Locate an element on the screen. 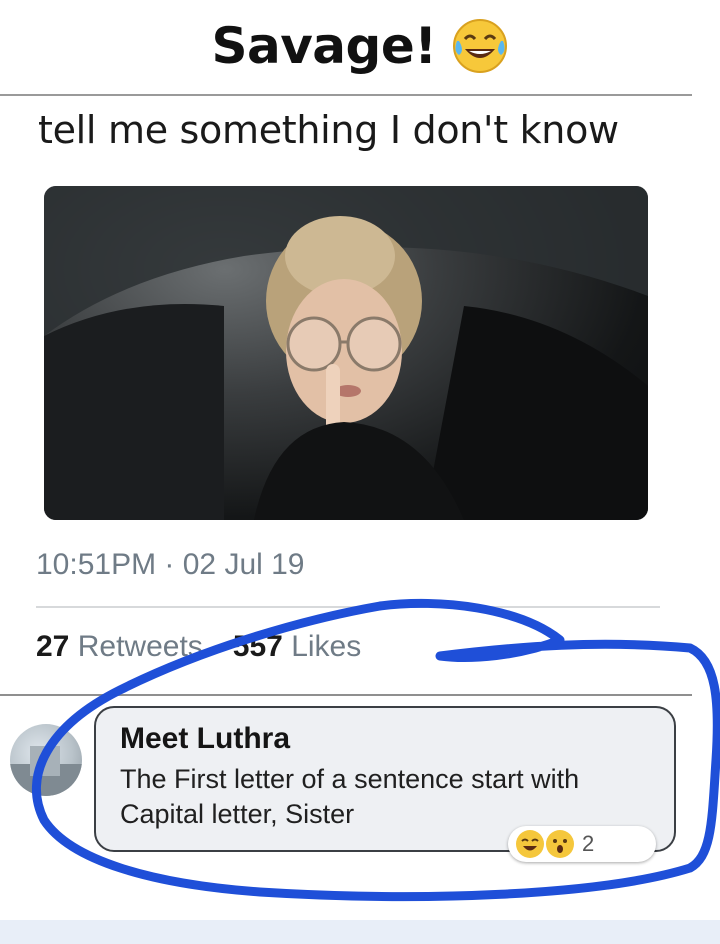 This screenshot has height=944, width=720. reactions-badge: 2 is located at coordinates (582, 844).